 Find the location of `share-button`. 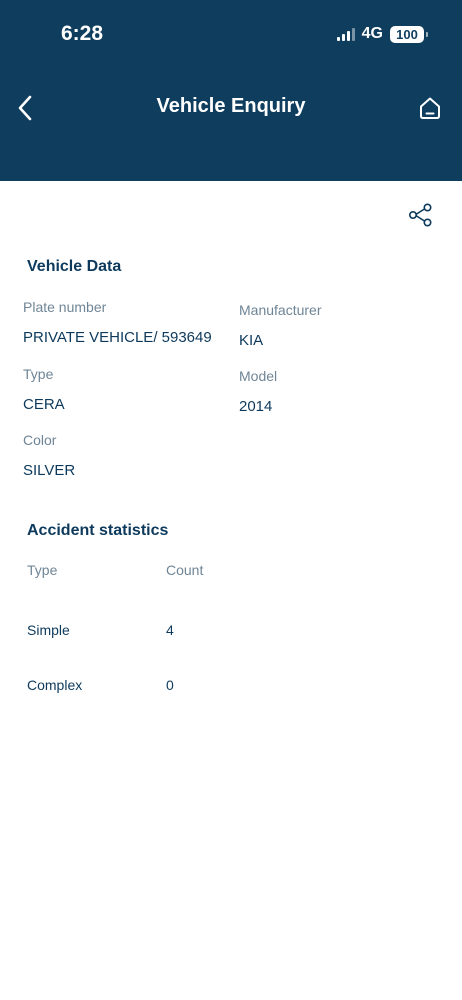

share-button is located at coordinates (420, 215).